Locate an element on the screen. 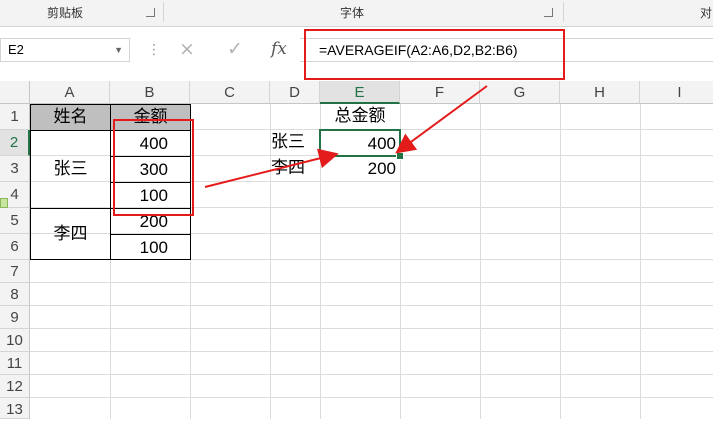 The height and width of the screenshot is (421, 713). annotation-arrows is located at coordinates (346, 136).